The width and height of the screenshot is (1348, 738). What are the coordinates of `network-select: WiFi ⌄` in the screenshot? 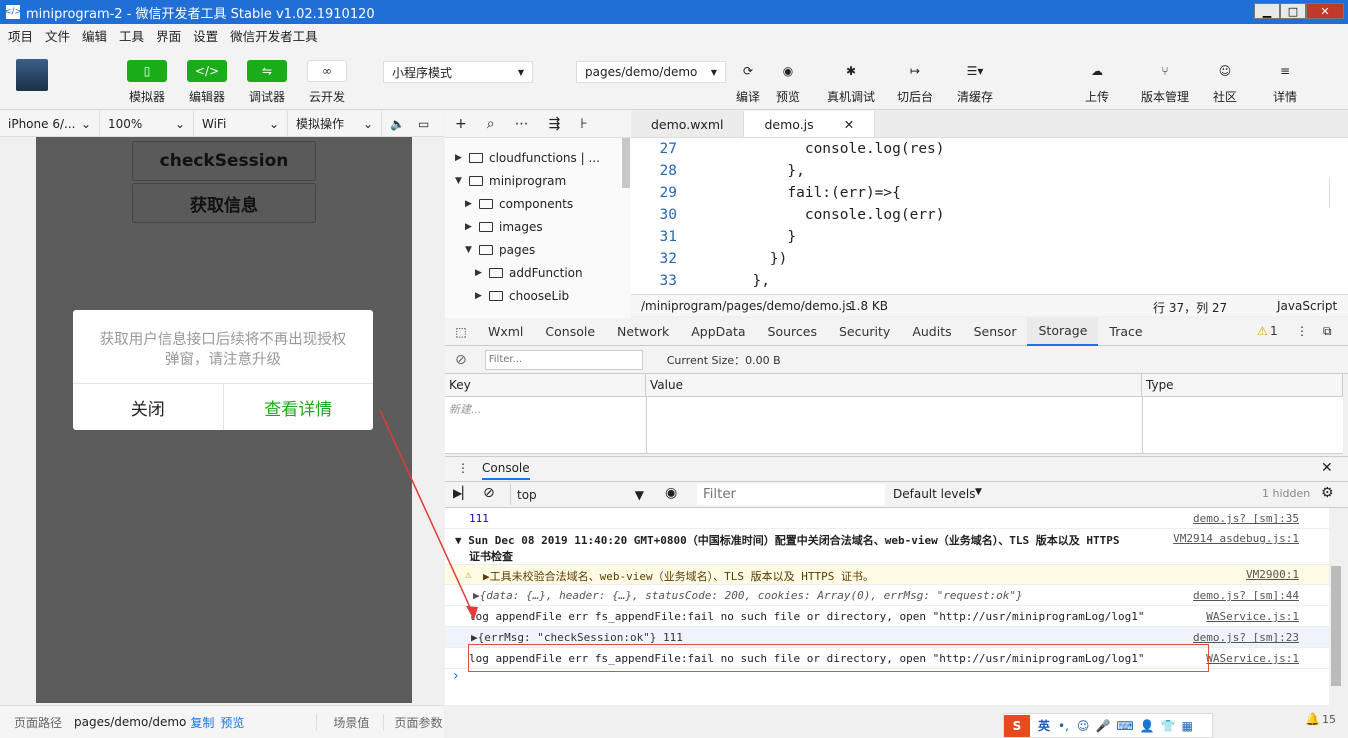 It's located at (241, 123).